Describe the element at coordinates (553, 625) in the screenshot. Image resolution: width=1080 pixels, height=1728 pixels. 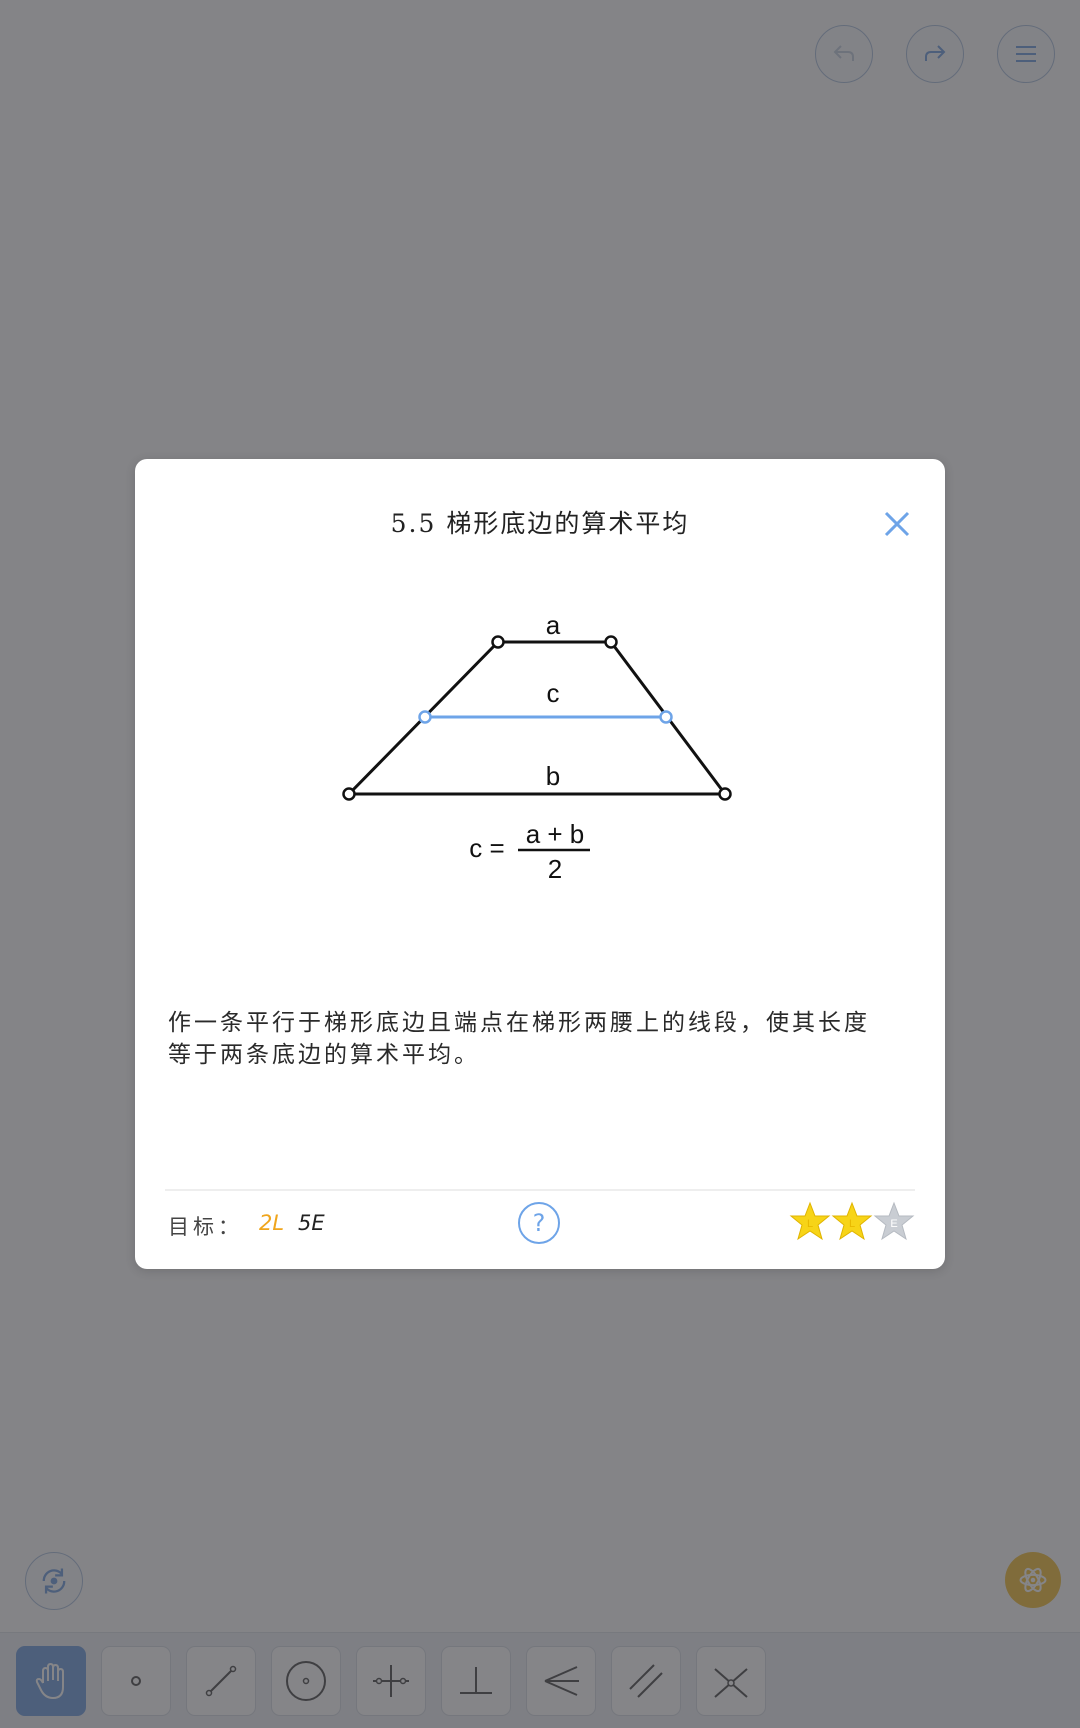
I see `label-a: a` at that location.